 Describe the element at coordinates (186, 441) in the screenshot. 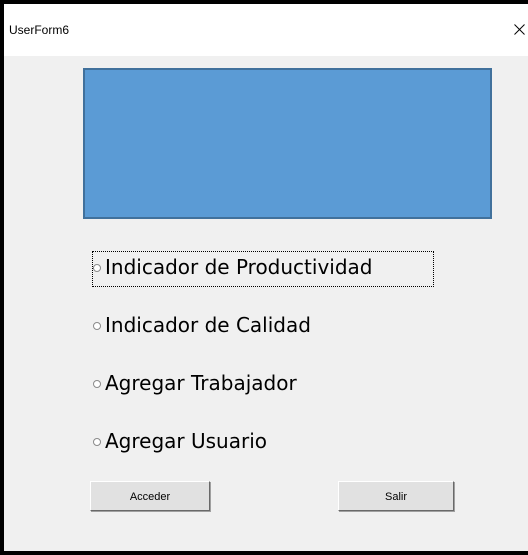

I see `radio-label: Agregar Usuario` at that location.